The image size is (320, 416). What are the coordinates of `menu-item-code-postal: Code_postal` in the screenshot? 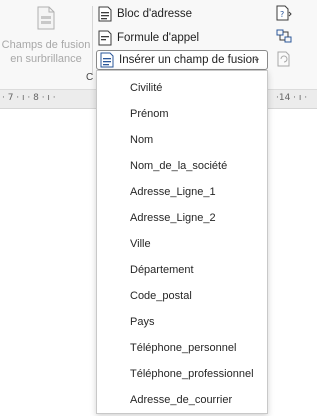 It's located at (182, 296).